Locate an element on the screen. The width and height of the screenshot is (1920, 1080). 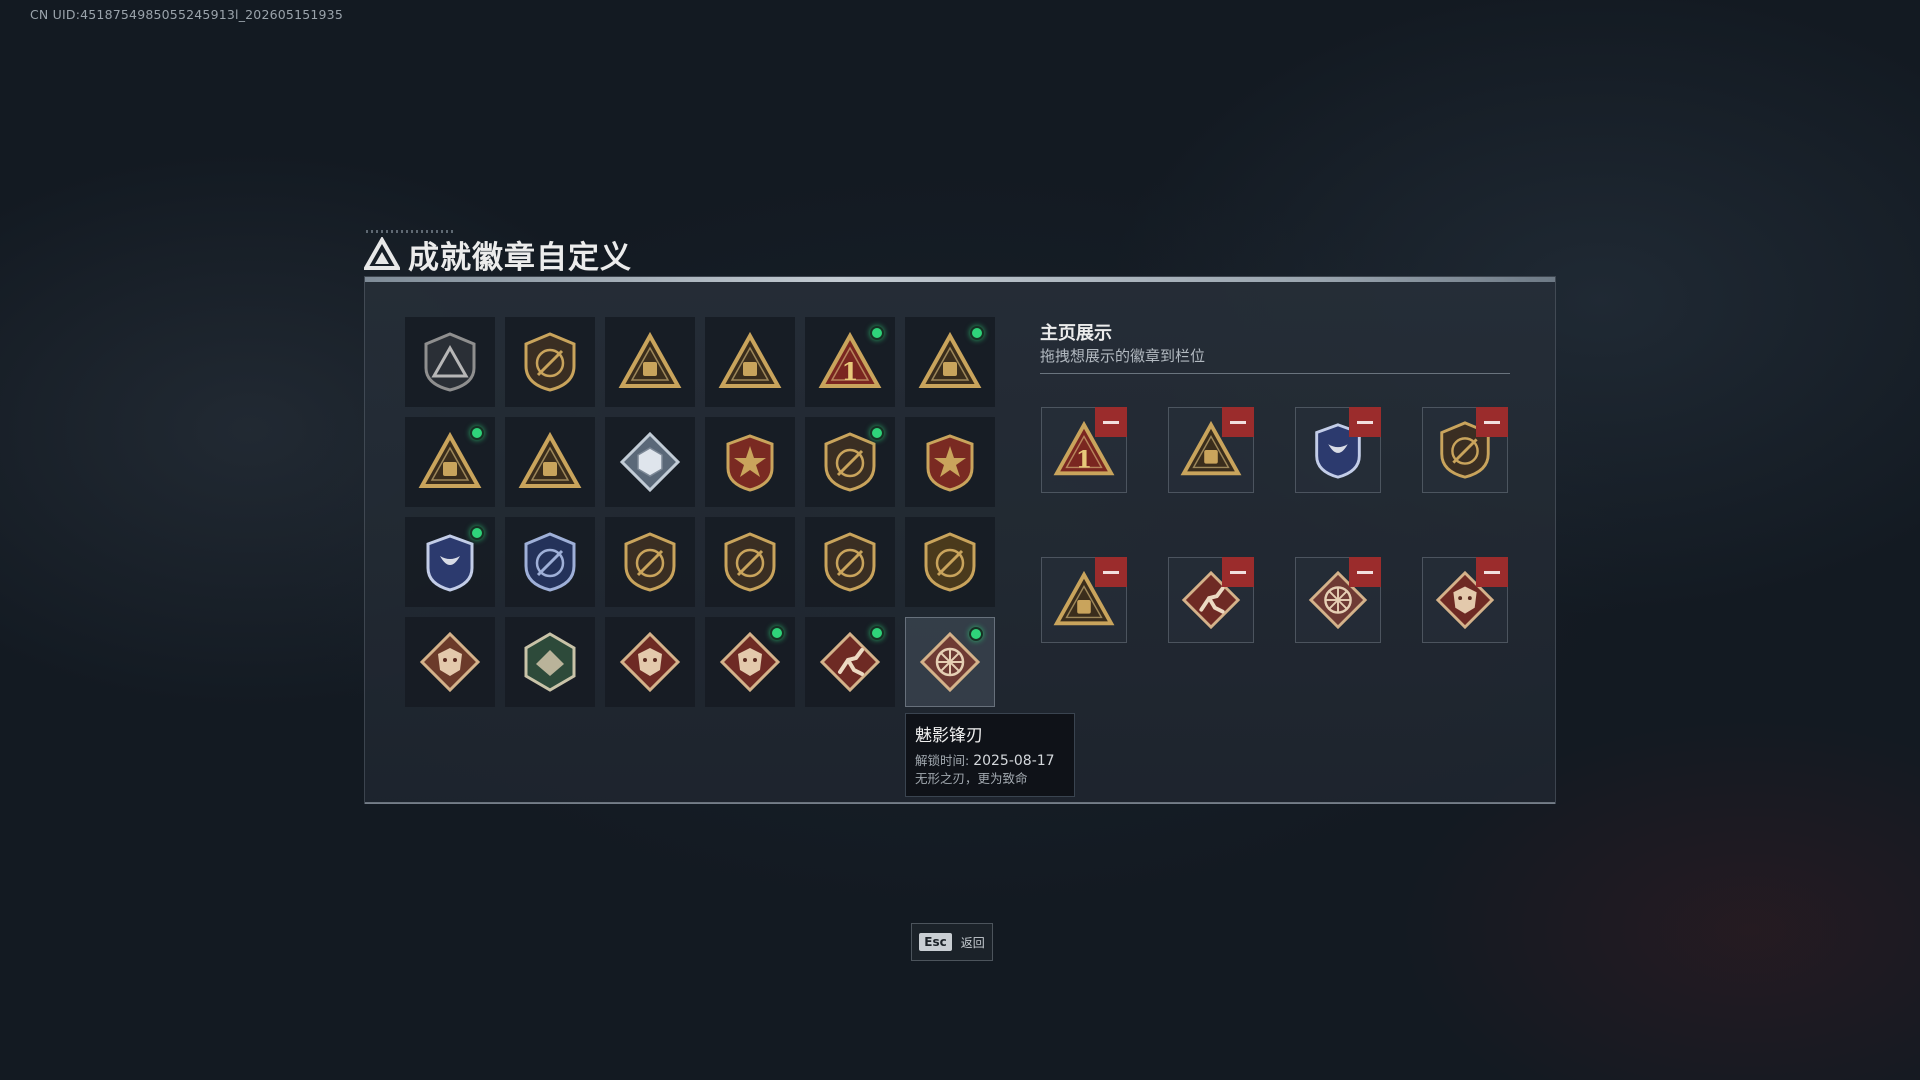
triangle-shield-badge-icon is located at coordinates (450, 362).